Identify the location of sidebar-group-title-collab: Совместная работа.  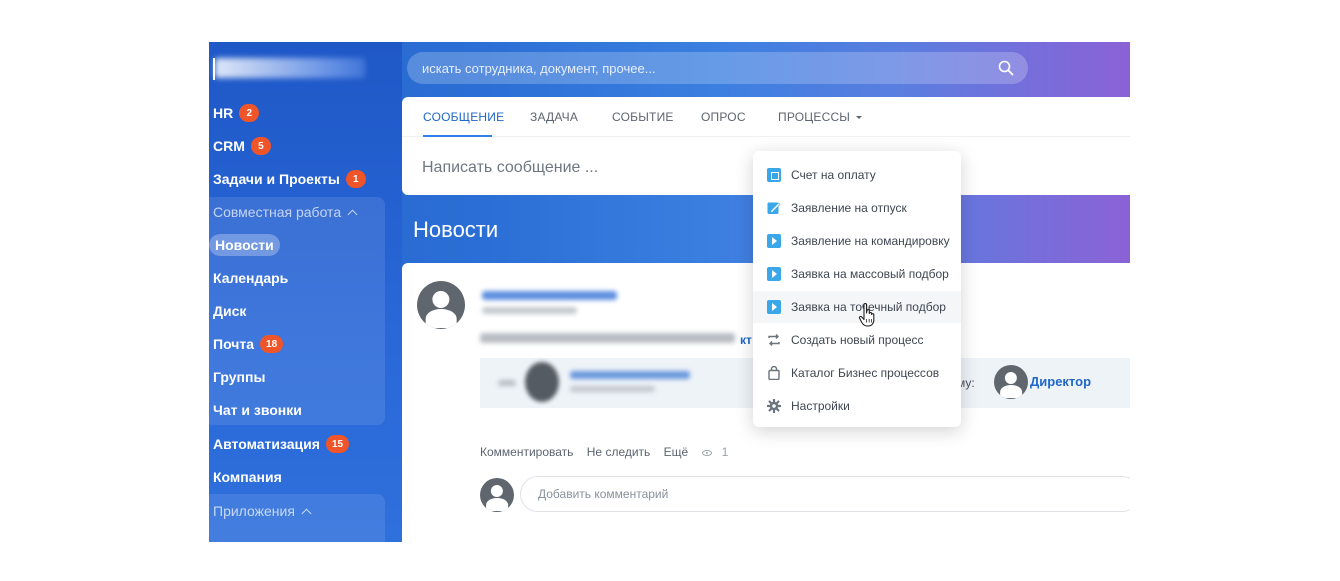
(285, 212).